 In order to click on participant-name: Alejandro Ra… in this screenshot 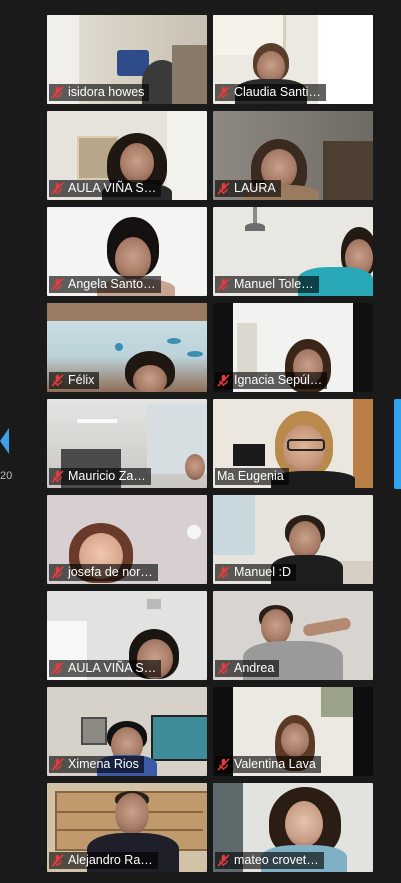, I will do `click(110, 860)`.